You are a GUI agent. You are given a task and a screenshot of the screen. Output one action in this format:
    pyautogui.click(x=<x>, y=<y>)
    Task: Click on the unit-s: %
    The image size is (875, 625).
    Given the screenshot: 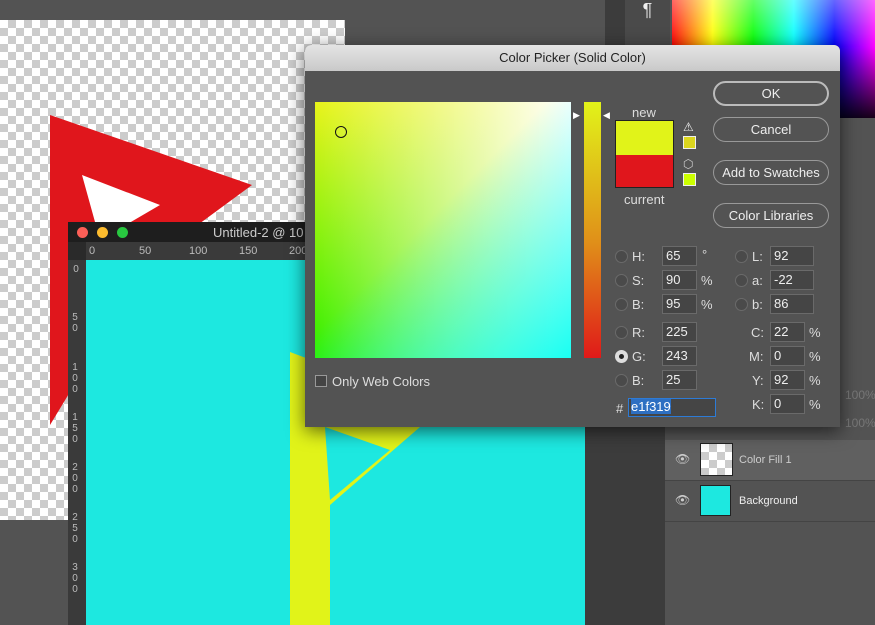 What is the action you would take?
    pyautogui.click(x=707, y=280)
    